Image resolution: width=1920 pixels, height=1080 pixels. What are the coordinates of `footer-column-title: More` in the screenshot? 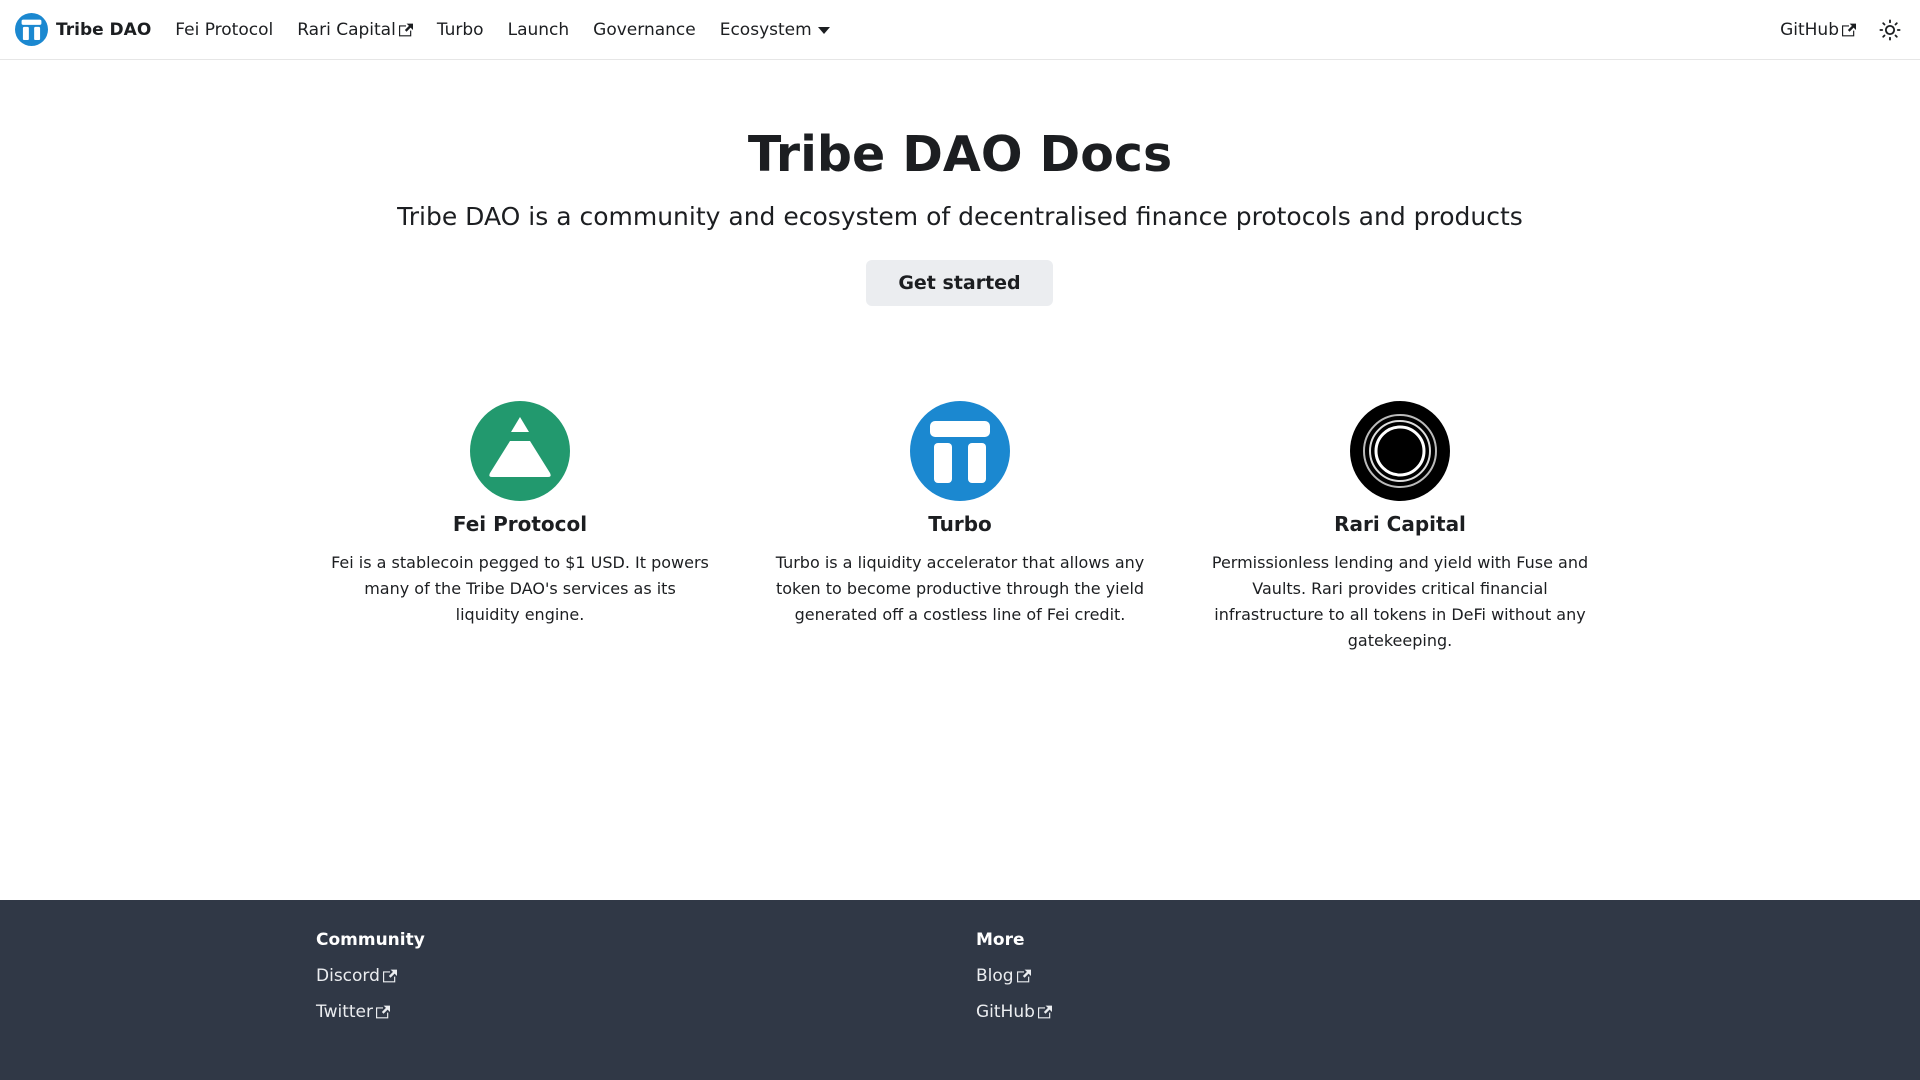 It's located at (1000, 940).